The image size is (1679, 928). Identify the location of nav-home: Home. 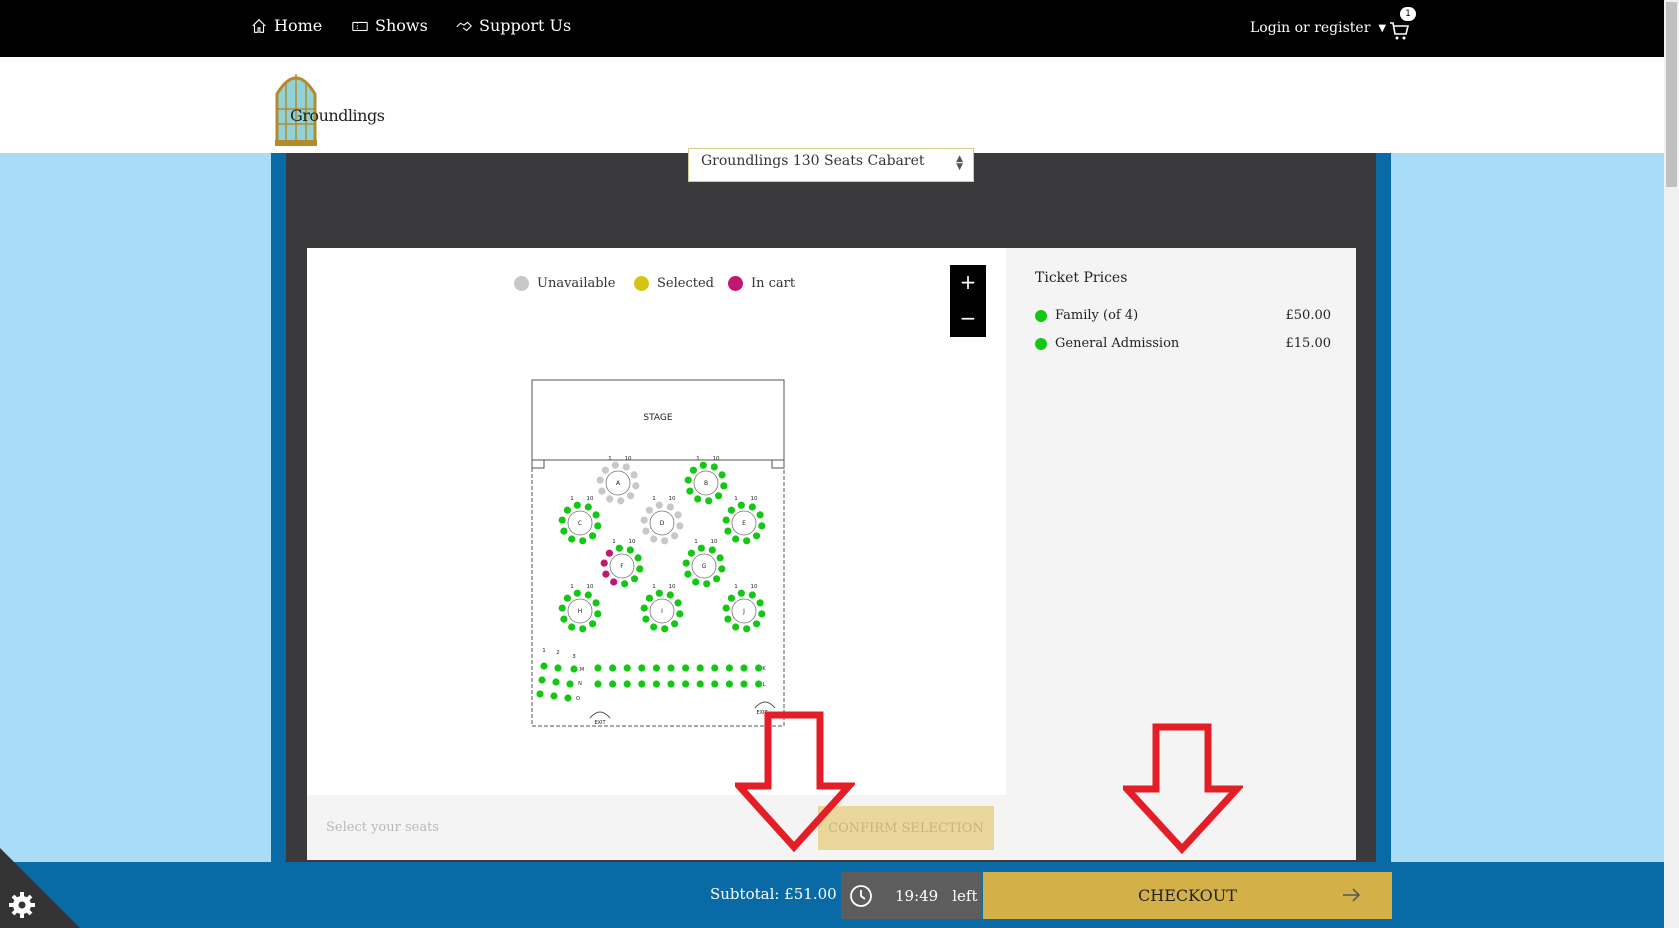
(286, 25).